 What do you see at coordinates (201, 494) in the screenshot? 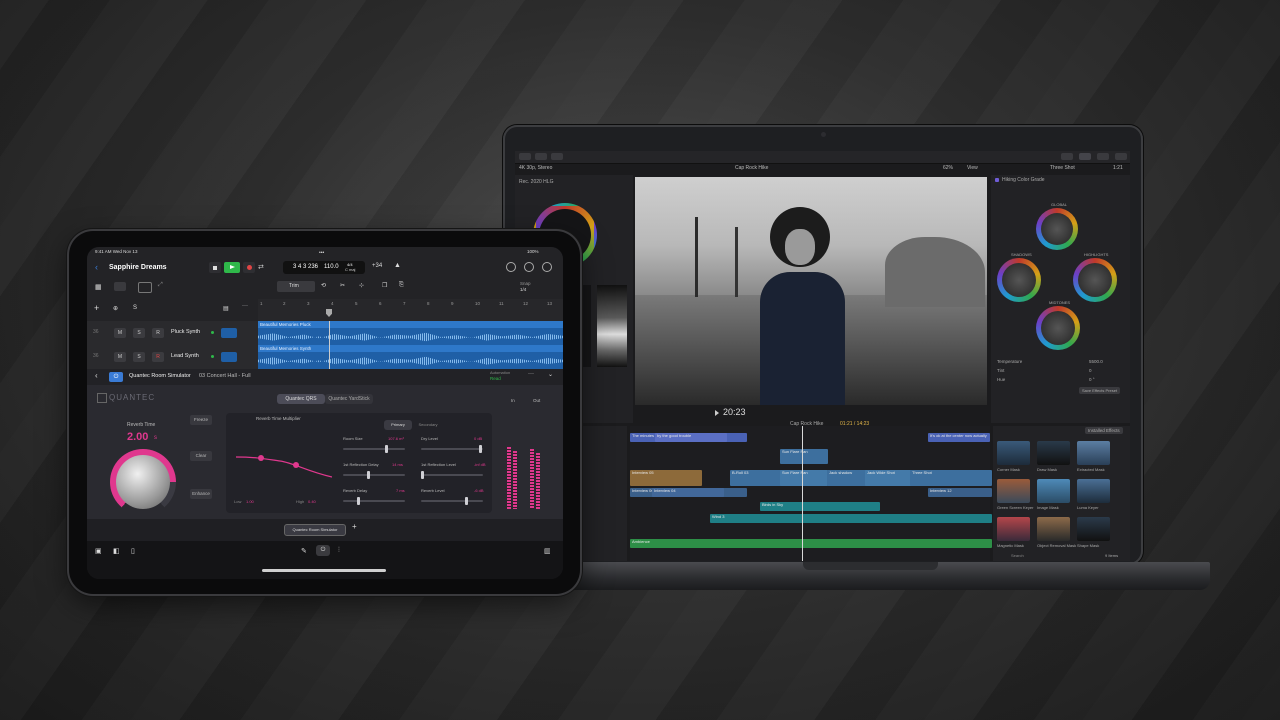
I see `enhance-button: Enhance` at bounding box center [201, 494].